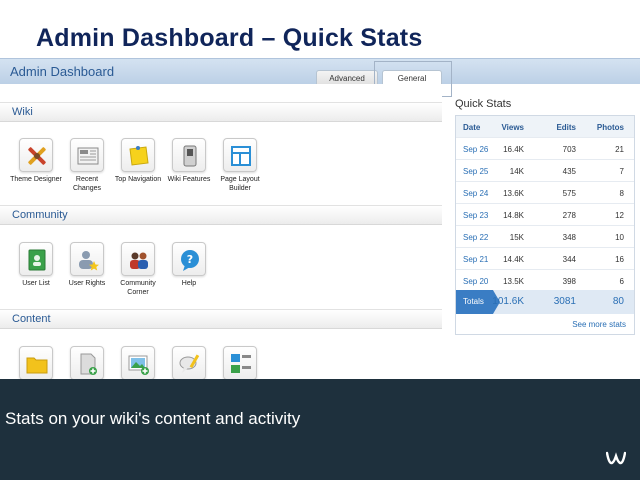  I want to click on table-row: Sep 26 16.4K 703 21, so click(545, 149).